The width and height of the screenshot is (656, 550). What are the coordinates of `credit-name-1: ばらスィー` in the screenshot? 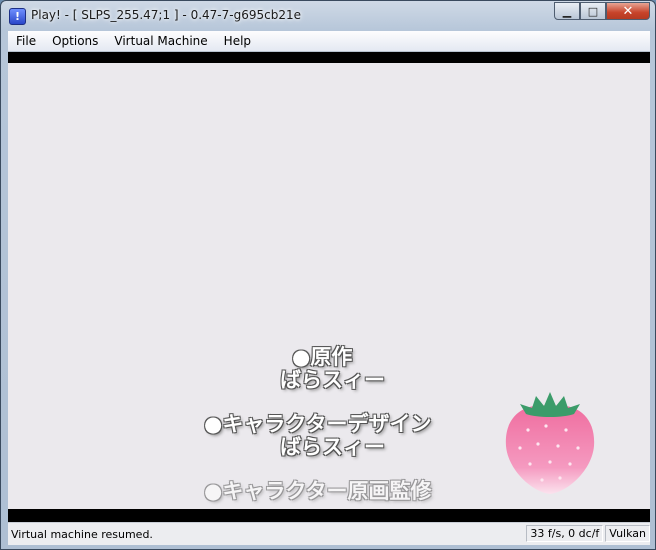 It's located at (332, 380).